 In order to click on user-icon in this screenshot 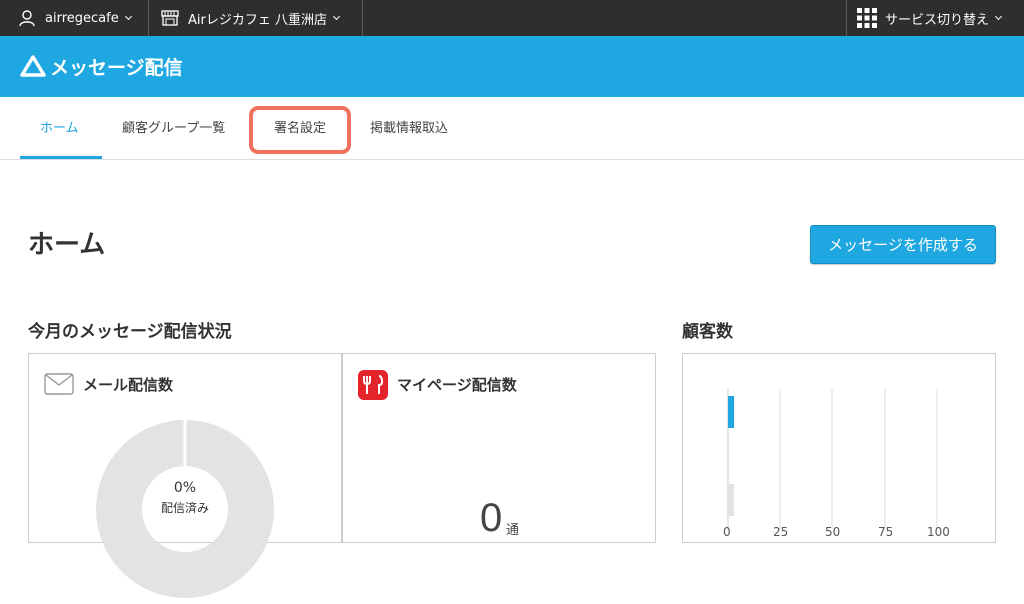, I will do `click(27, 18)`.